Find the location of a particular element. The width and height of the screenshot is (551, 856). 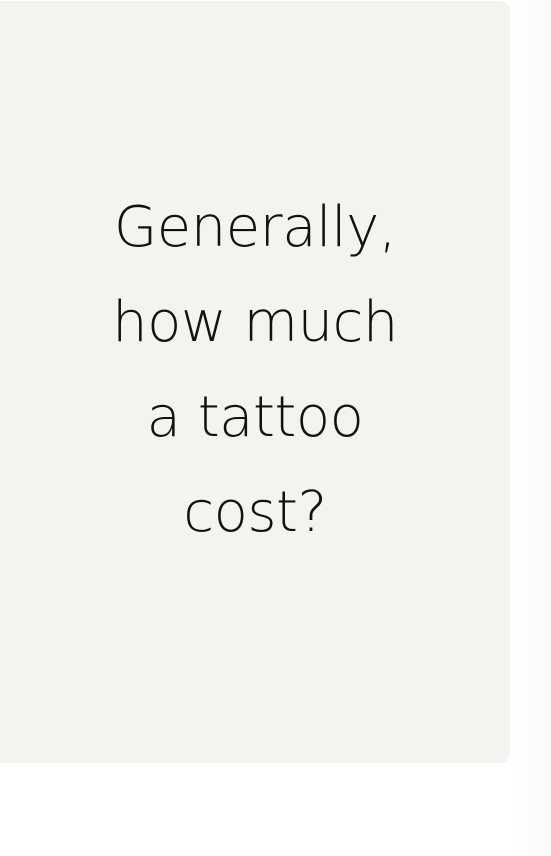

question-line: how much is located at coordinates (255, 322).